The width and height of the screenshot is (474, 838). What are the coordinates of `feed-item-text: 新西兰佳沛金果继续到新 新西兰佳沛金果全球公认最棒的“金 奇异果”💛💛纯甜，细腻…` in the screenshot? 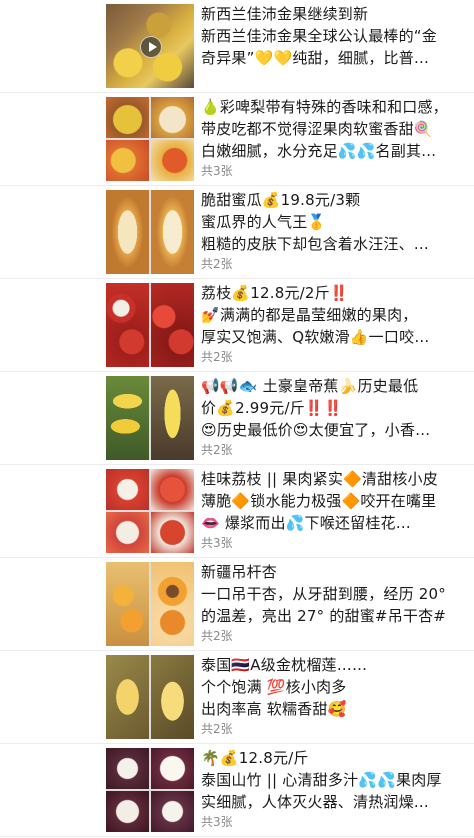 It's located at (336, 36).